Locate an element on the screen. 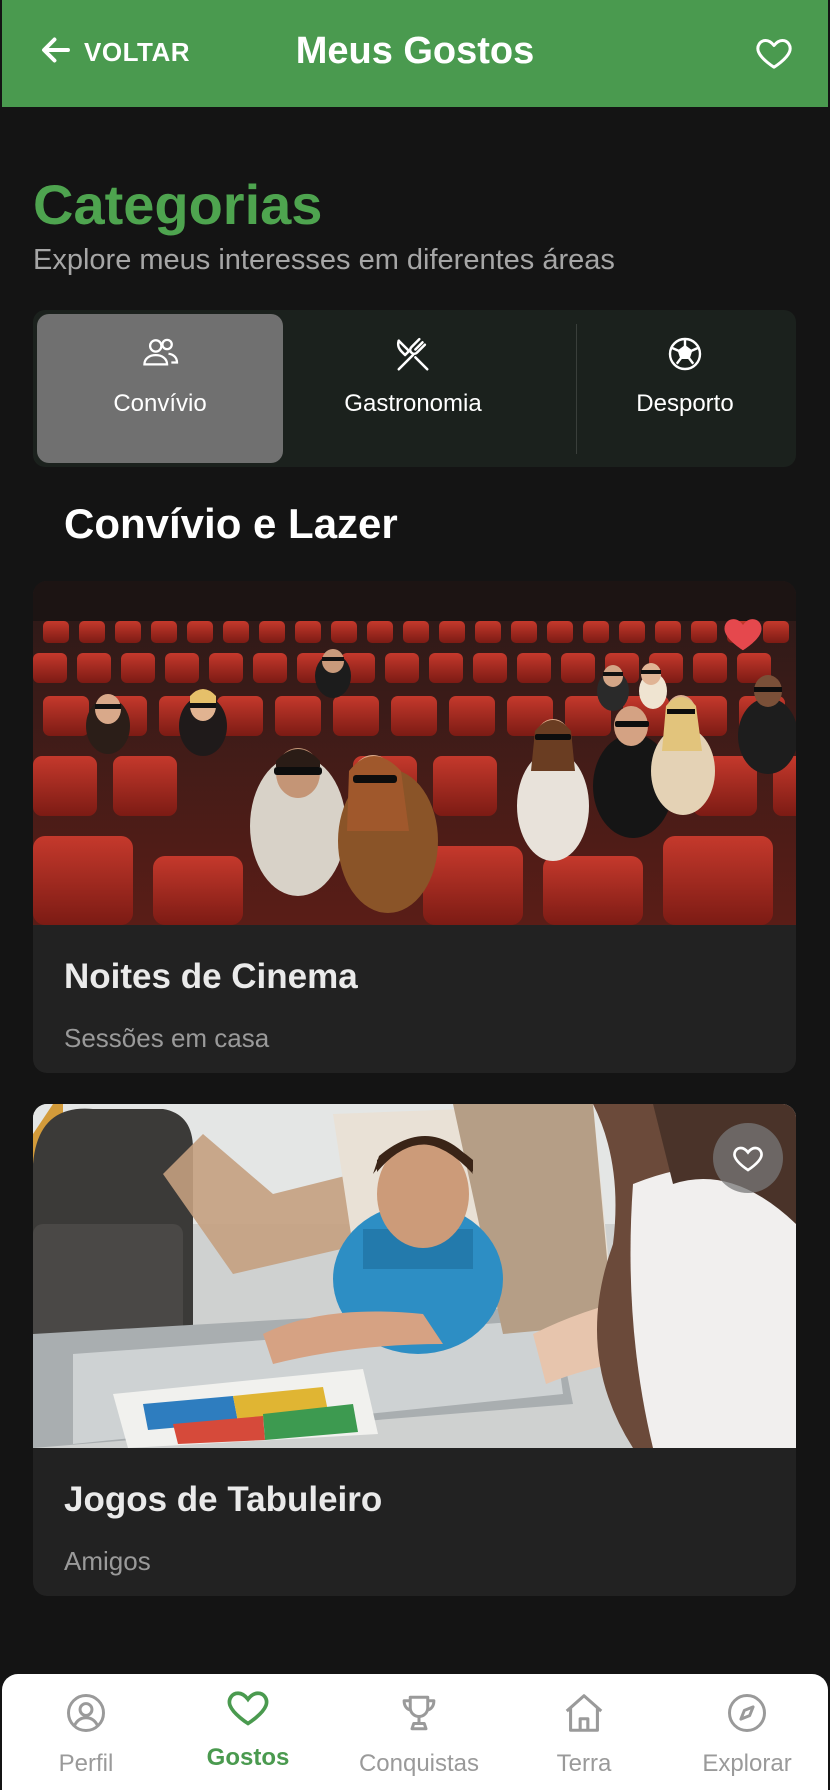  nav-label: Perfil is located at coordinates (86, 1763).